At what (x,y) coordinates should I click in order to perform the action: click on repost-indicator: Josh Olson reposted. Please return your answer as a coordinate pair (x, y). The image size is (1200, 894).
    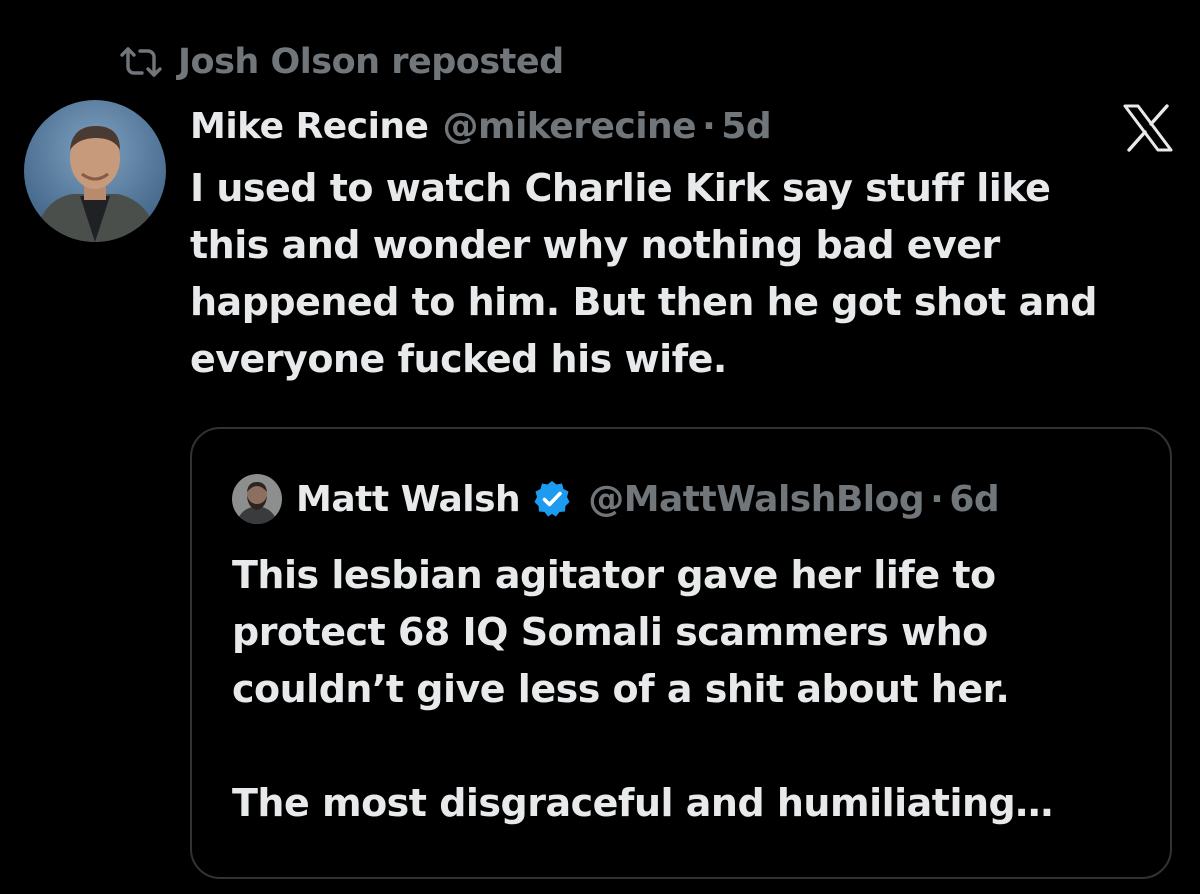
    Looking at the image, I should click on (341, 62).